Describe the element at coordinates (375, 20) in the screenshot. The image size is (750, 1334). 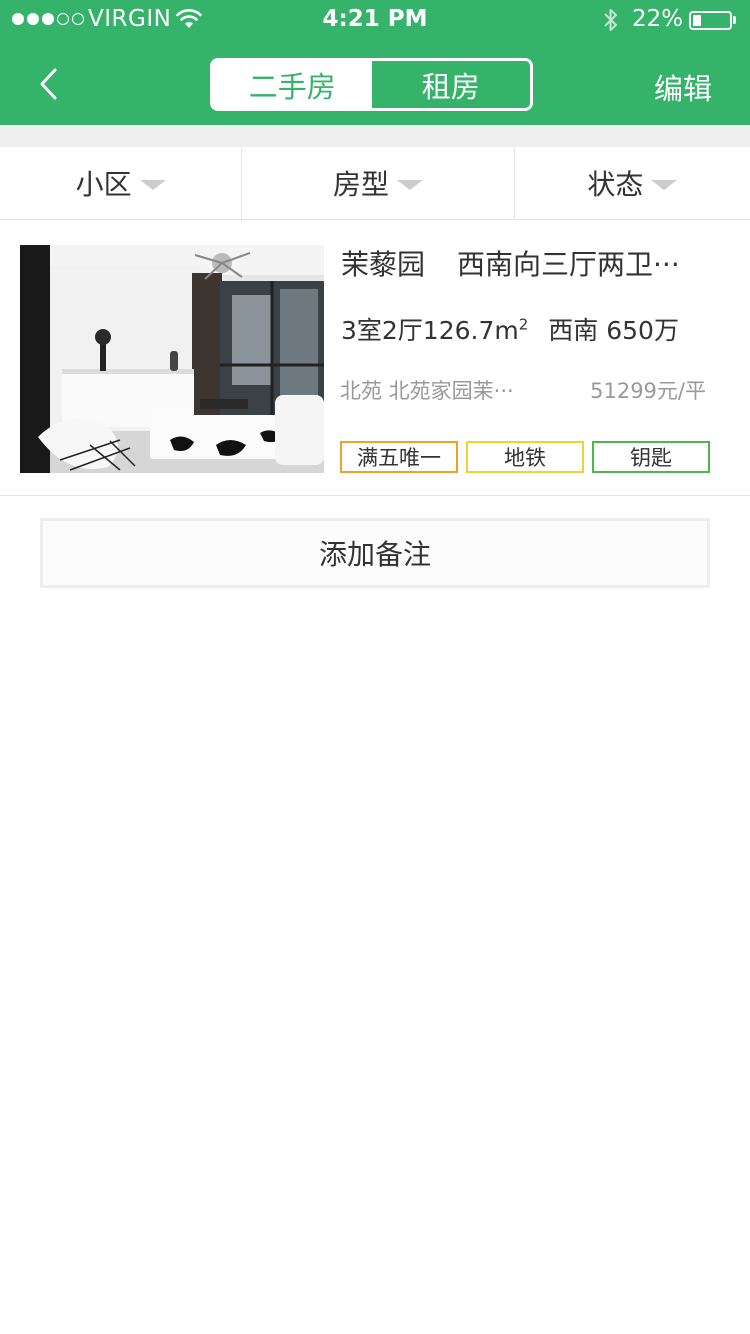
I see `status-bar: VIRGIN 4:21 PM 22%` at that location.